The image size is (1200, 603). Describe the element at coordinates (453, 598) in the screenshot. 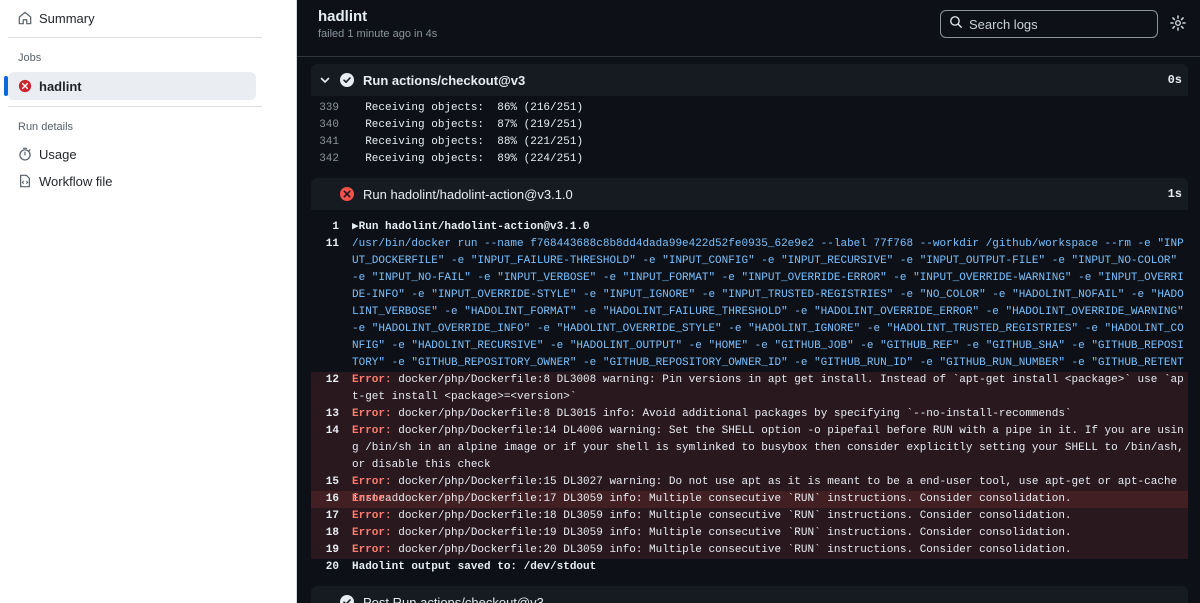

I see `step-name: Post Run actions/checkout@v3` at that location.